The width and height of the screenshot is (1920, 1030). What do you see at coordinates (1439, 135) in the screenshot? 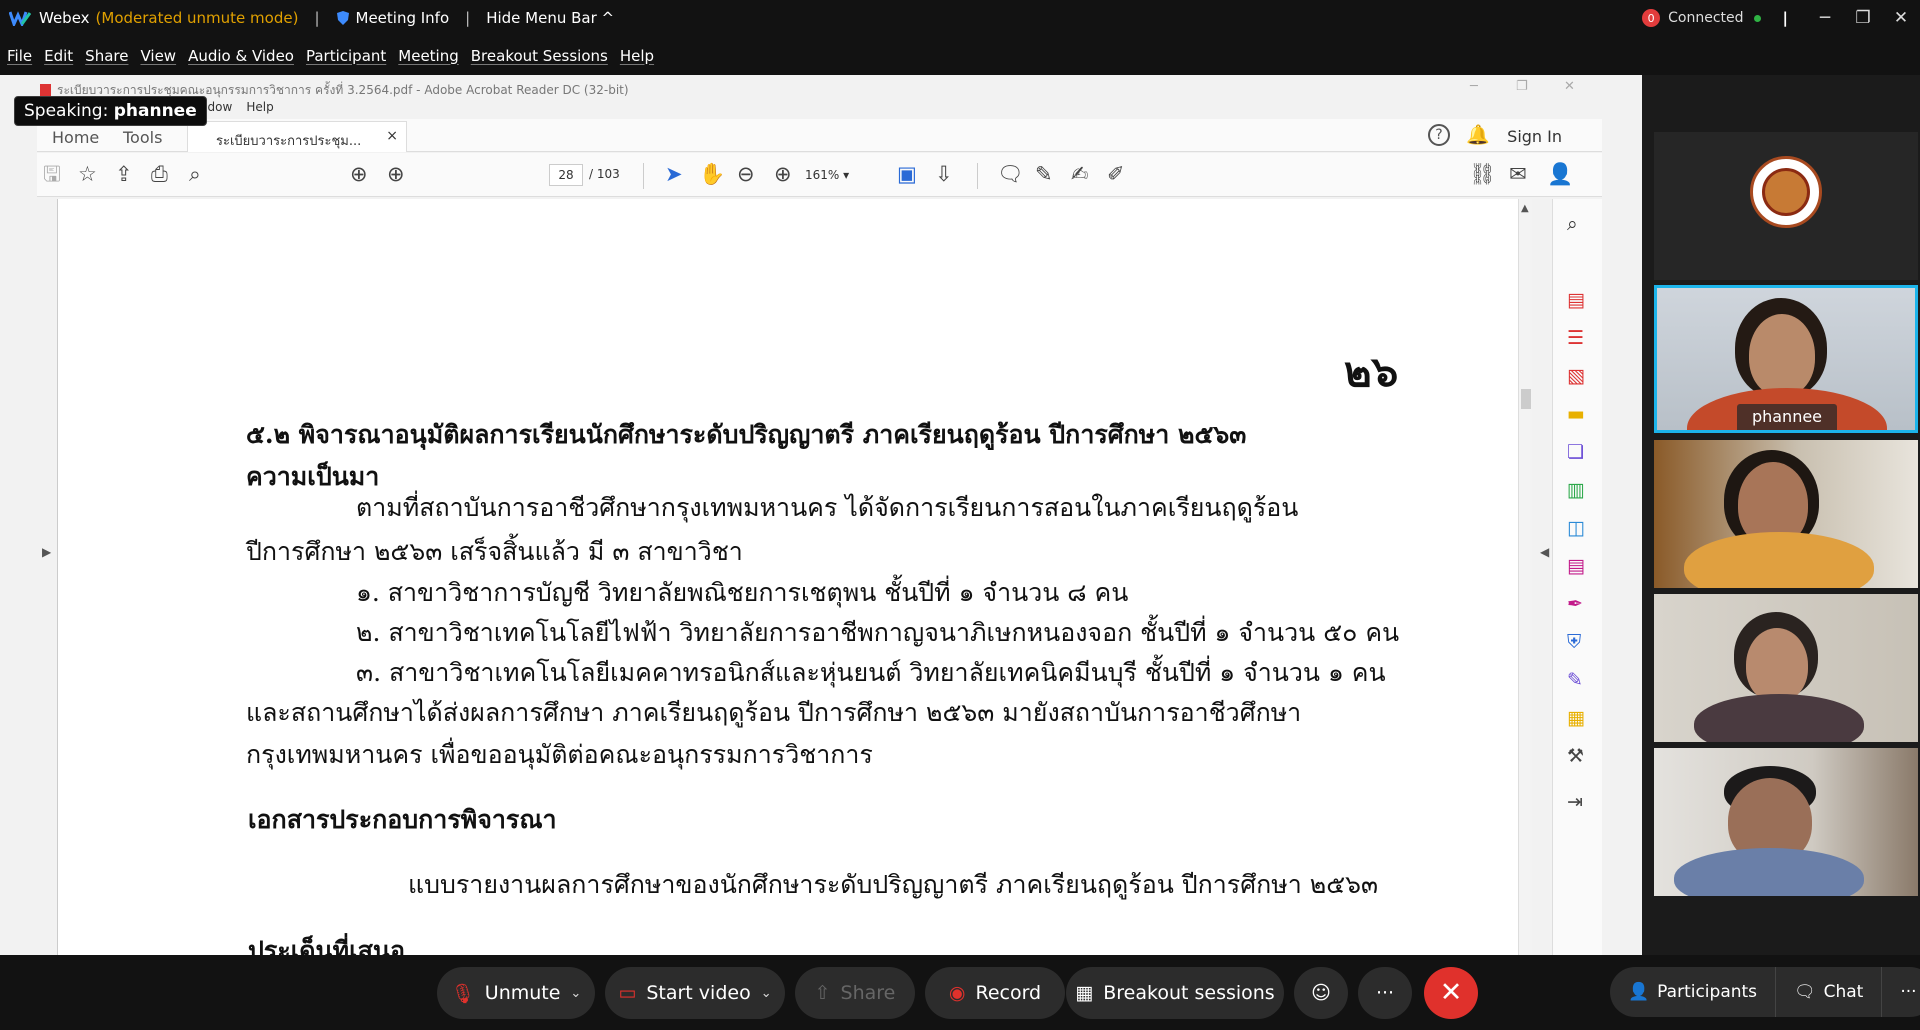
I see `help-icon: ?` at bounding box center [1439, 135].